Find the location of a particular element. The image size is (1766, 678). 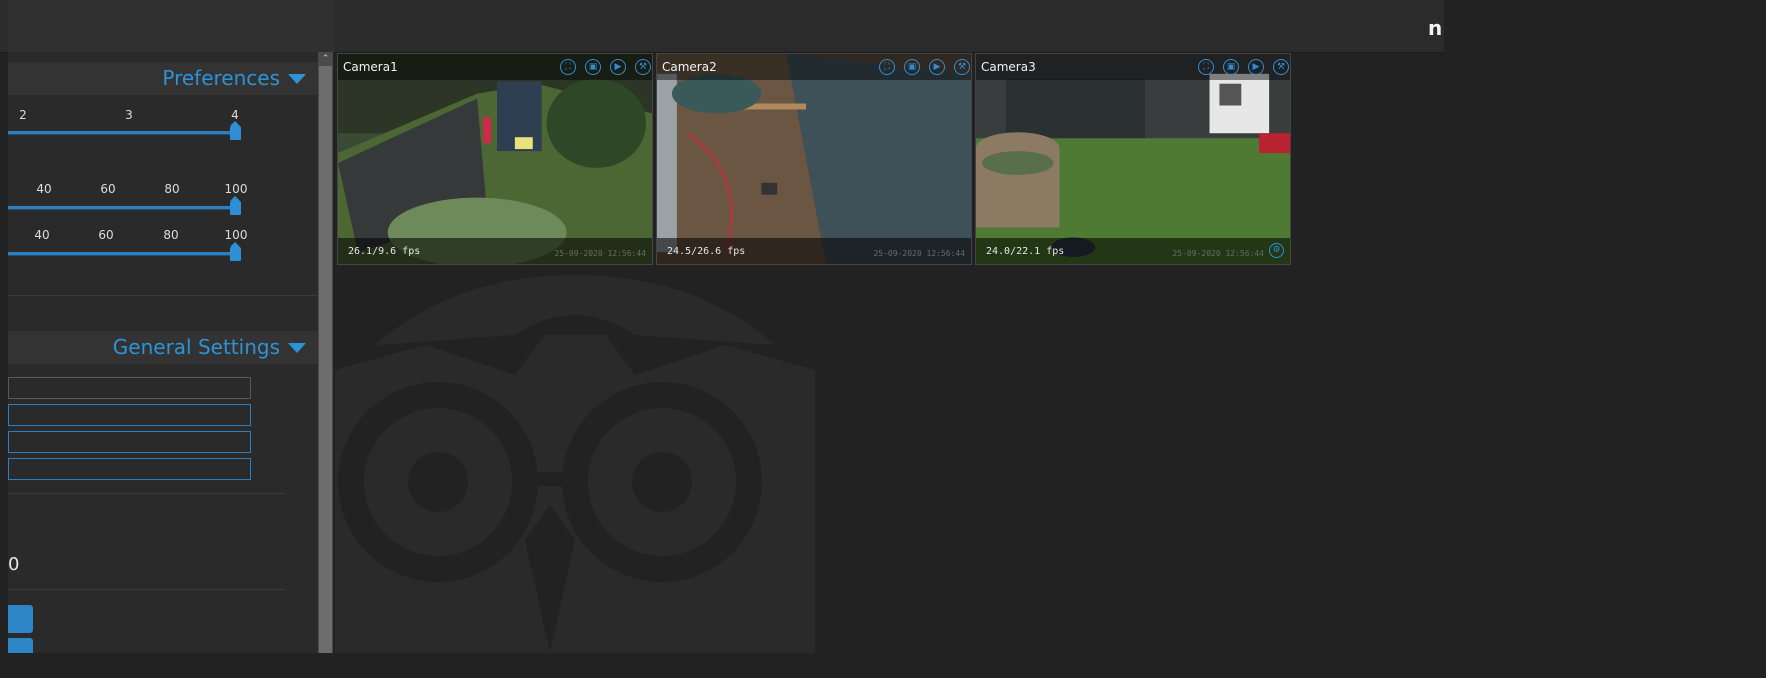

camera-footer: 24.5/26.6 fps 25-09-2020 12:56:44 is located at coordinates (814, 251).